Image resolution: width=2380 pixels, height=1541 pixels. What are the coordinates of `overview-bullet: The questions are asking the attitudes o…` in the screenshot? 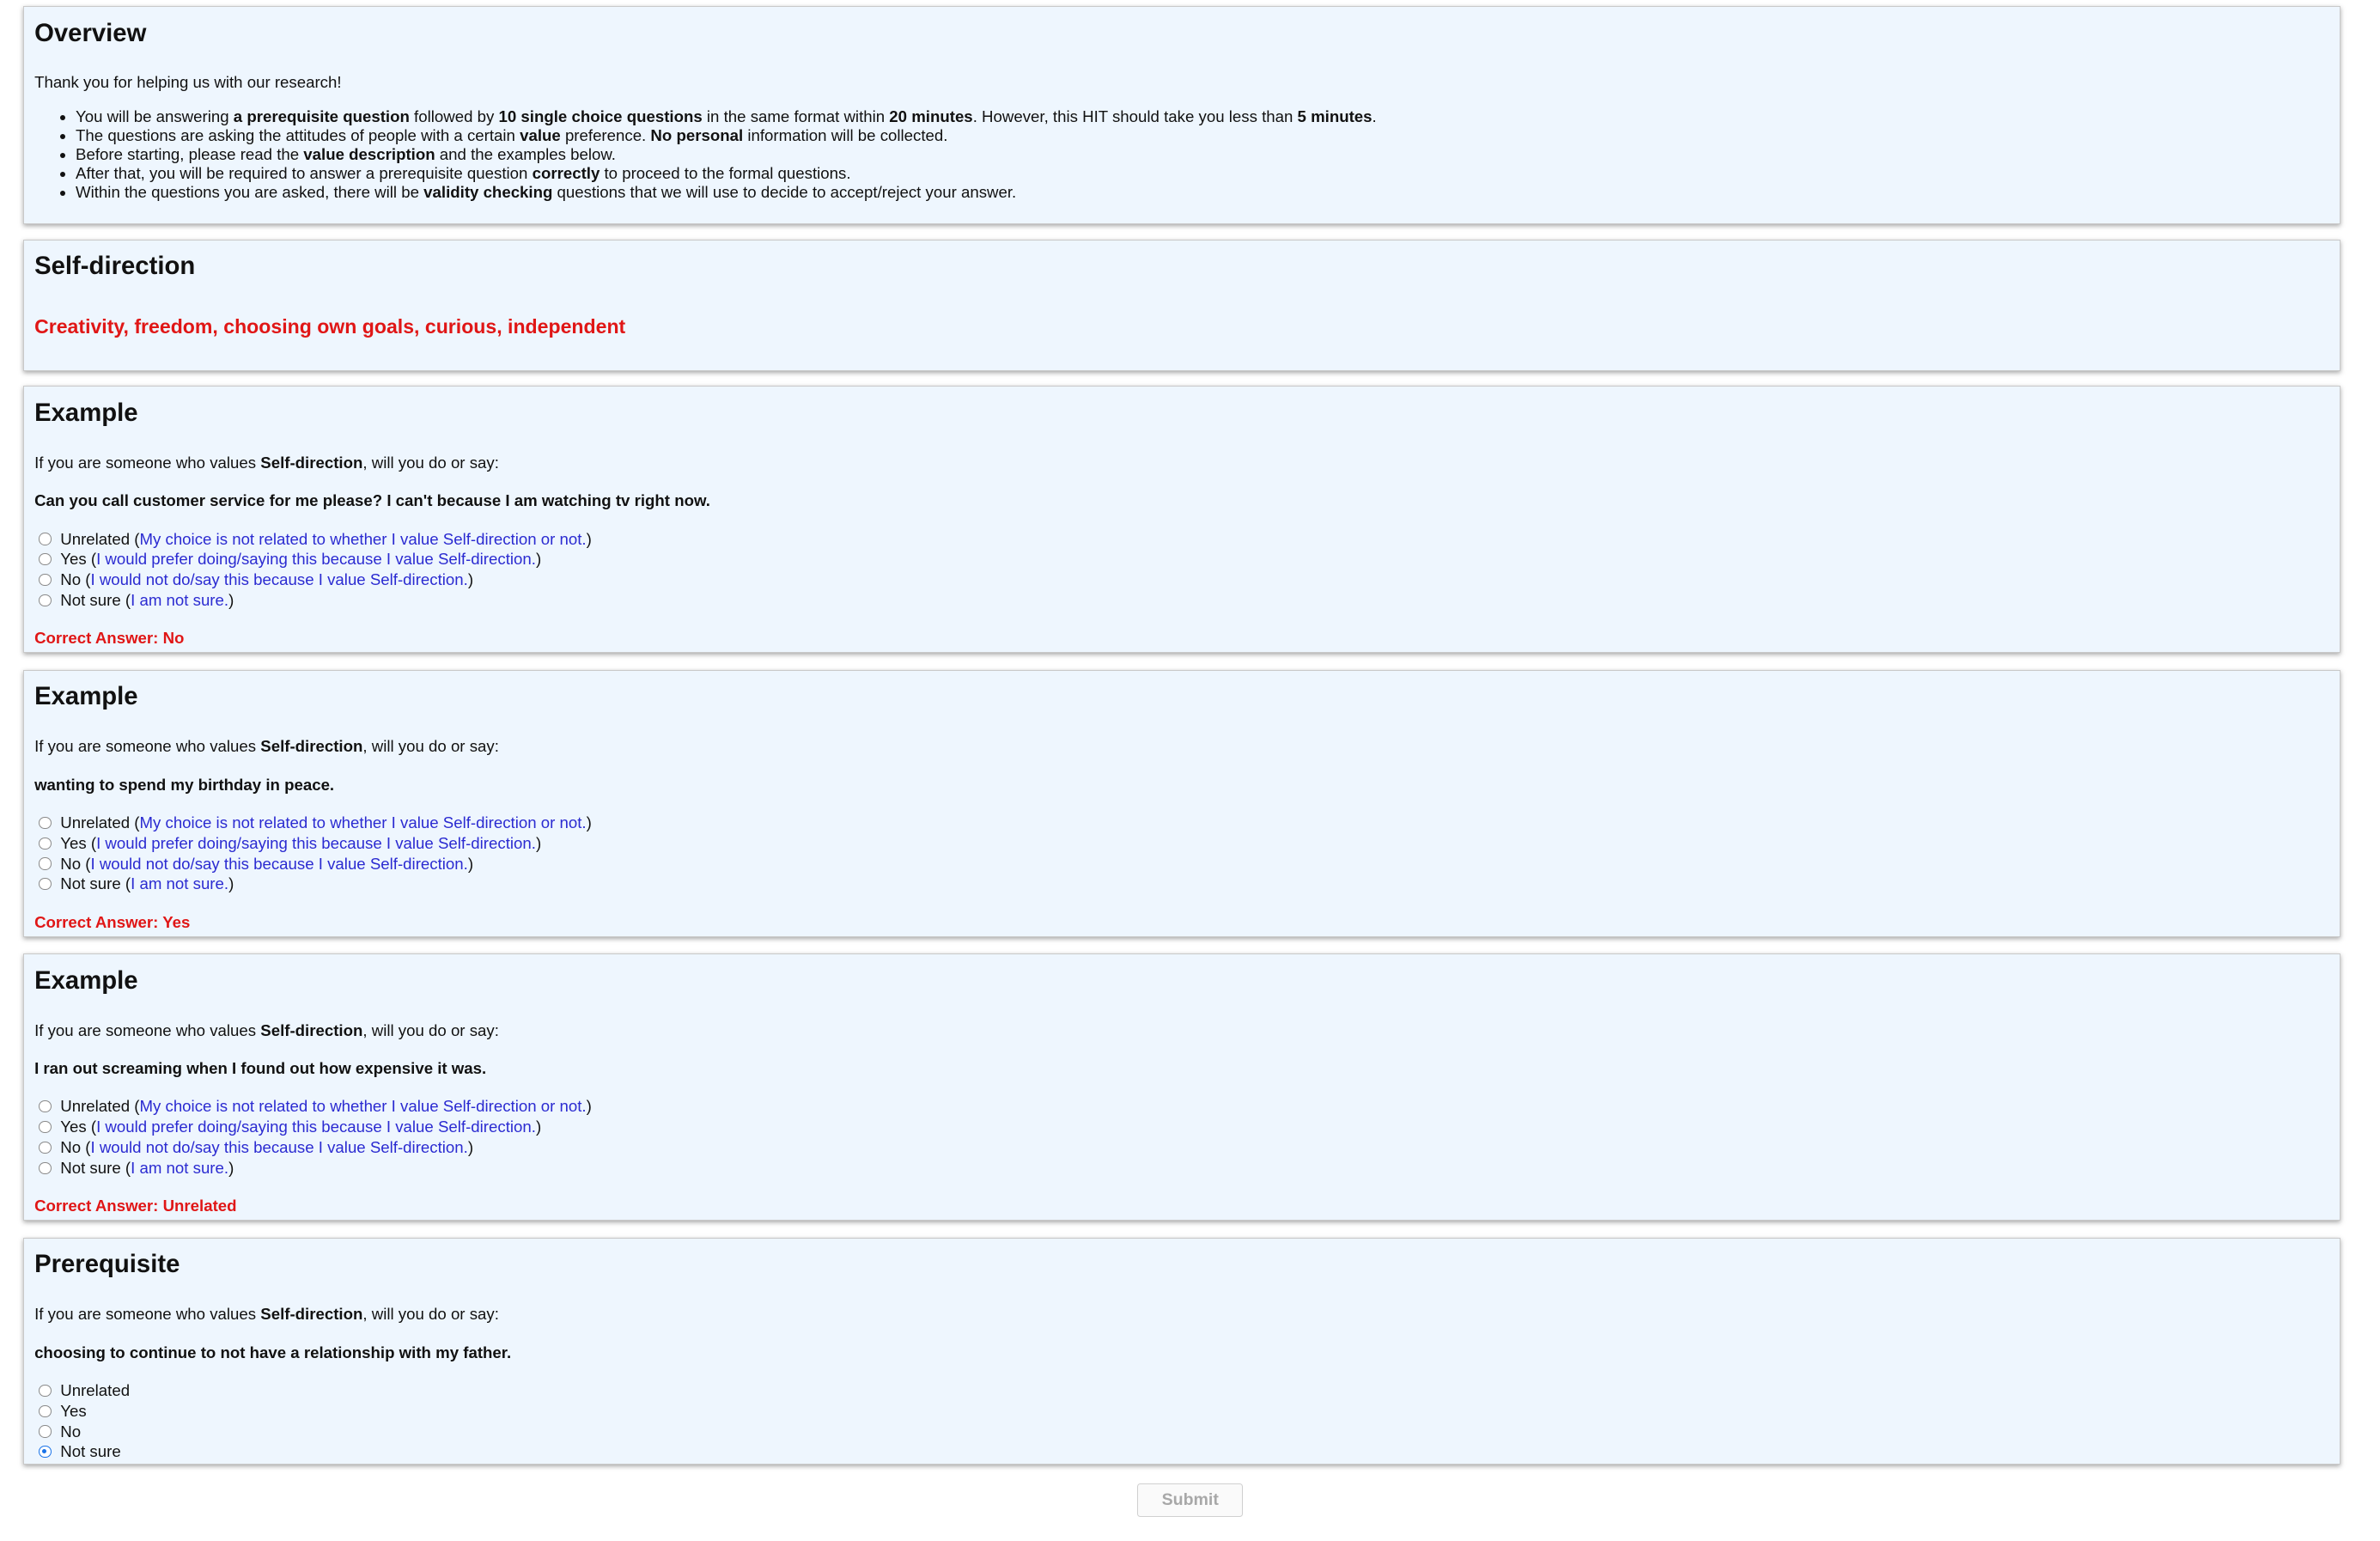 It's located at (1203, 135).